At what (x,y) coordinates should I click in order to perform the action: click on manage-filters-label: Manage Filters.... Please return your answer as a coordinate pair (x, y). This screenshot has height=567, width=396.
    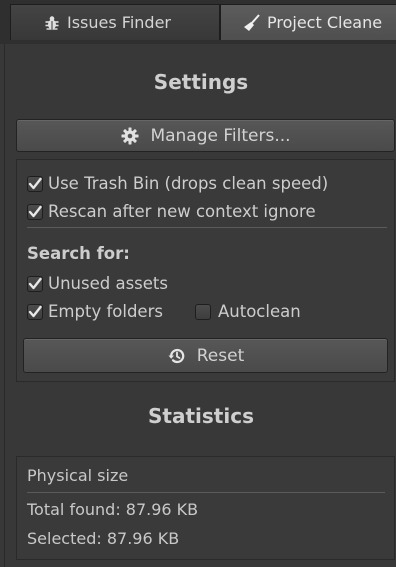
    Looking at the image, I should click on (220, 135).